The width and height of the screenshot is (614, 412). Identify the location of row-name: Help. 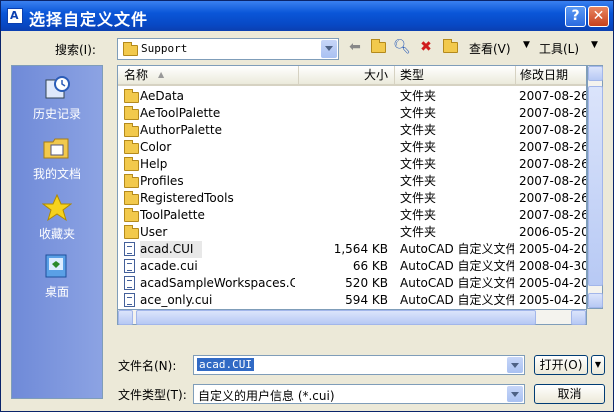
(154, 164).